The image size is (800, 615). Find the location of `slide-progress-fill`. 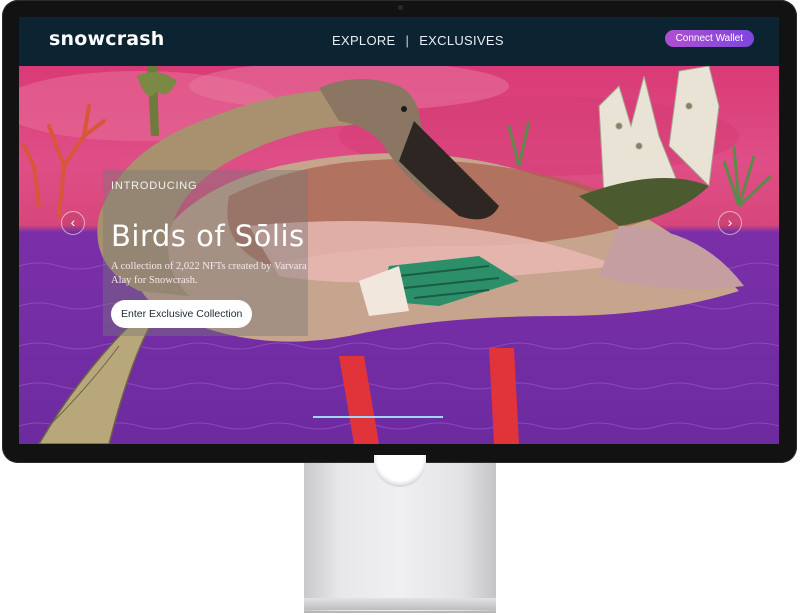

slide-progress-fill is located at coordinates (378, 417).